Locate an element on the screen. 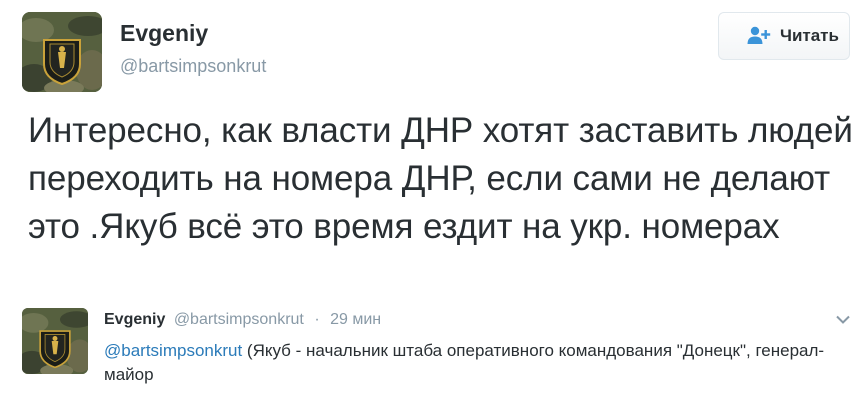 The width and height of the screenshot is (855, 408). quoted-timestamp: 29 мин is located at coordinates (355, 319).